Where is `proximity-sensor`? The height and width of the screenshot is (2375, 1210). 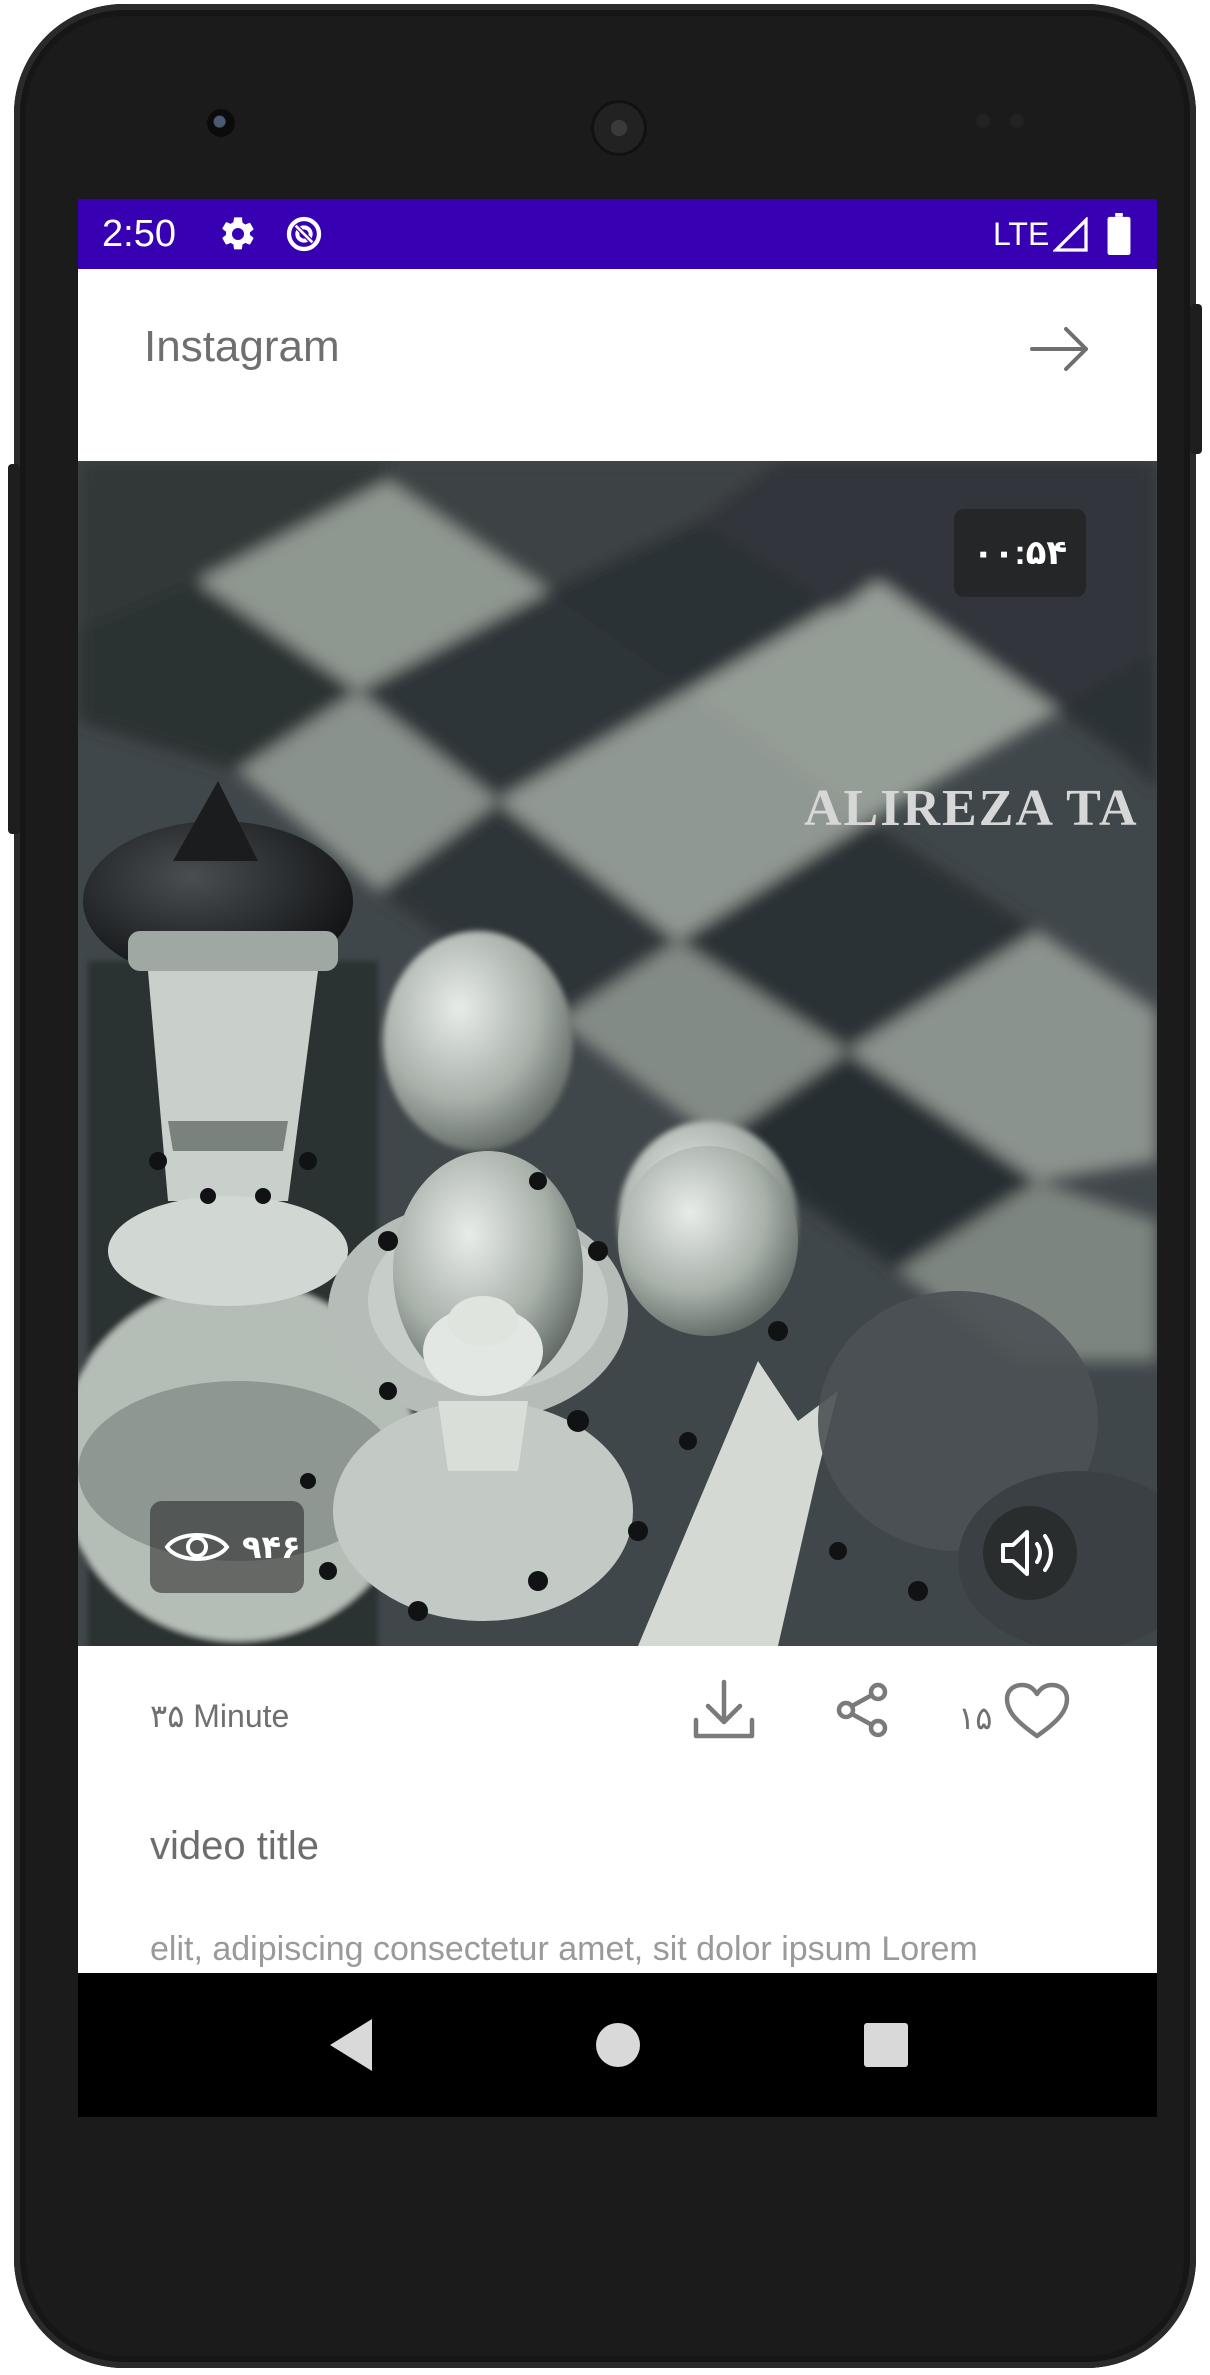 proximity-sensor is located at coordinates (983, 121).